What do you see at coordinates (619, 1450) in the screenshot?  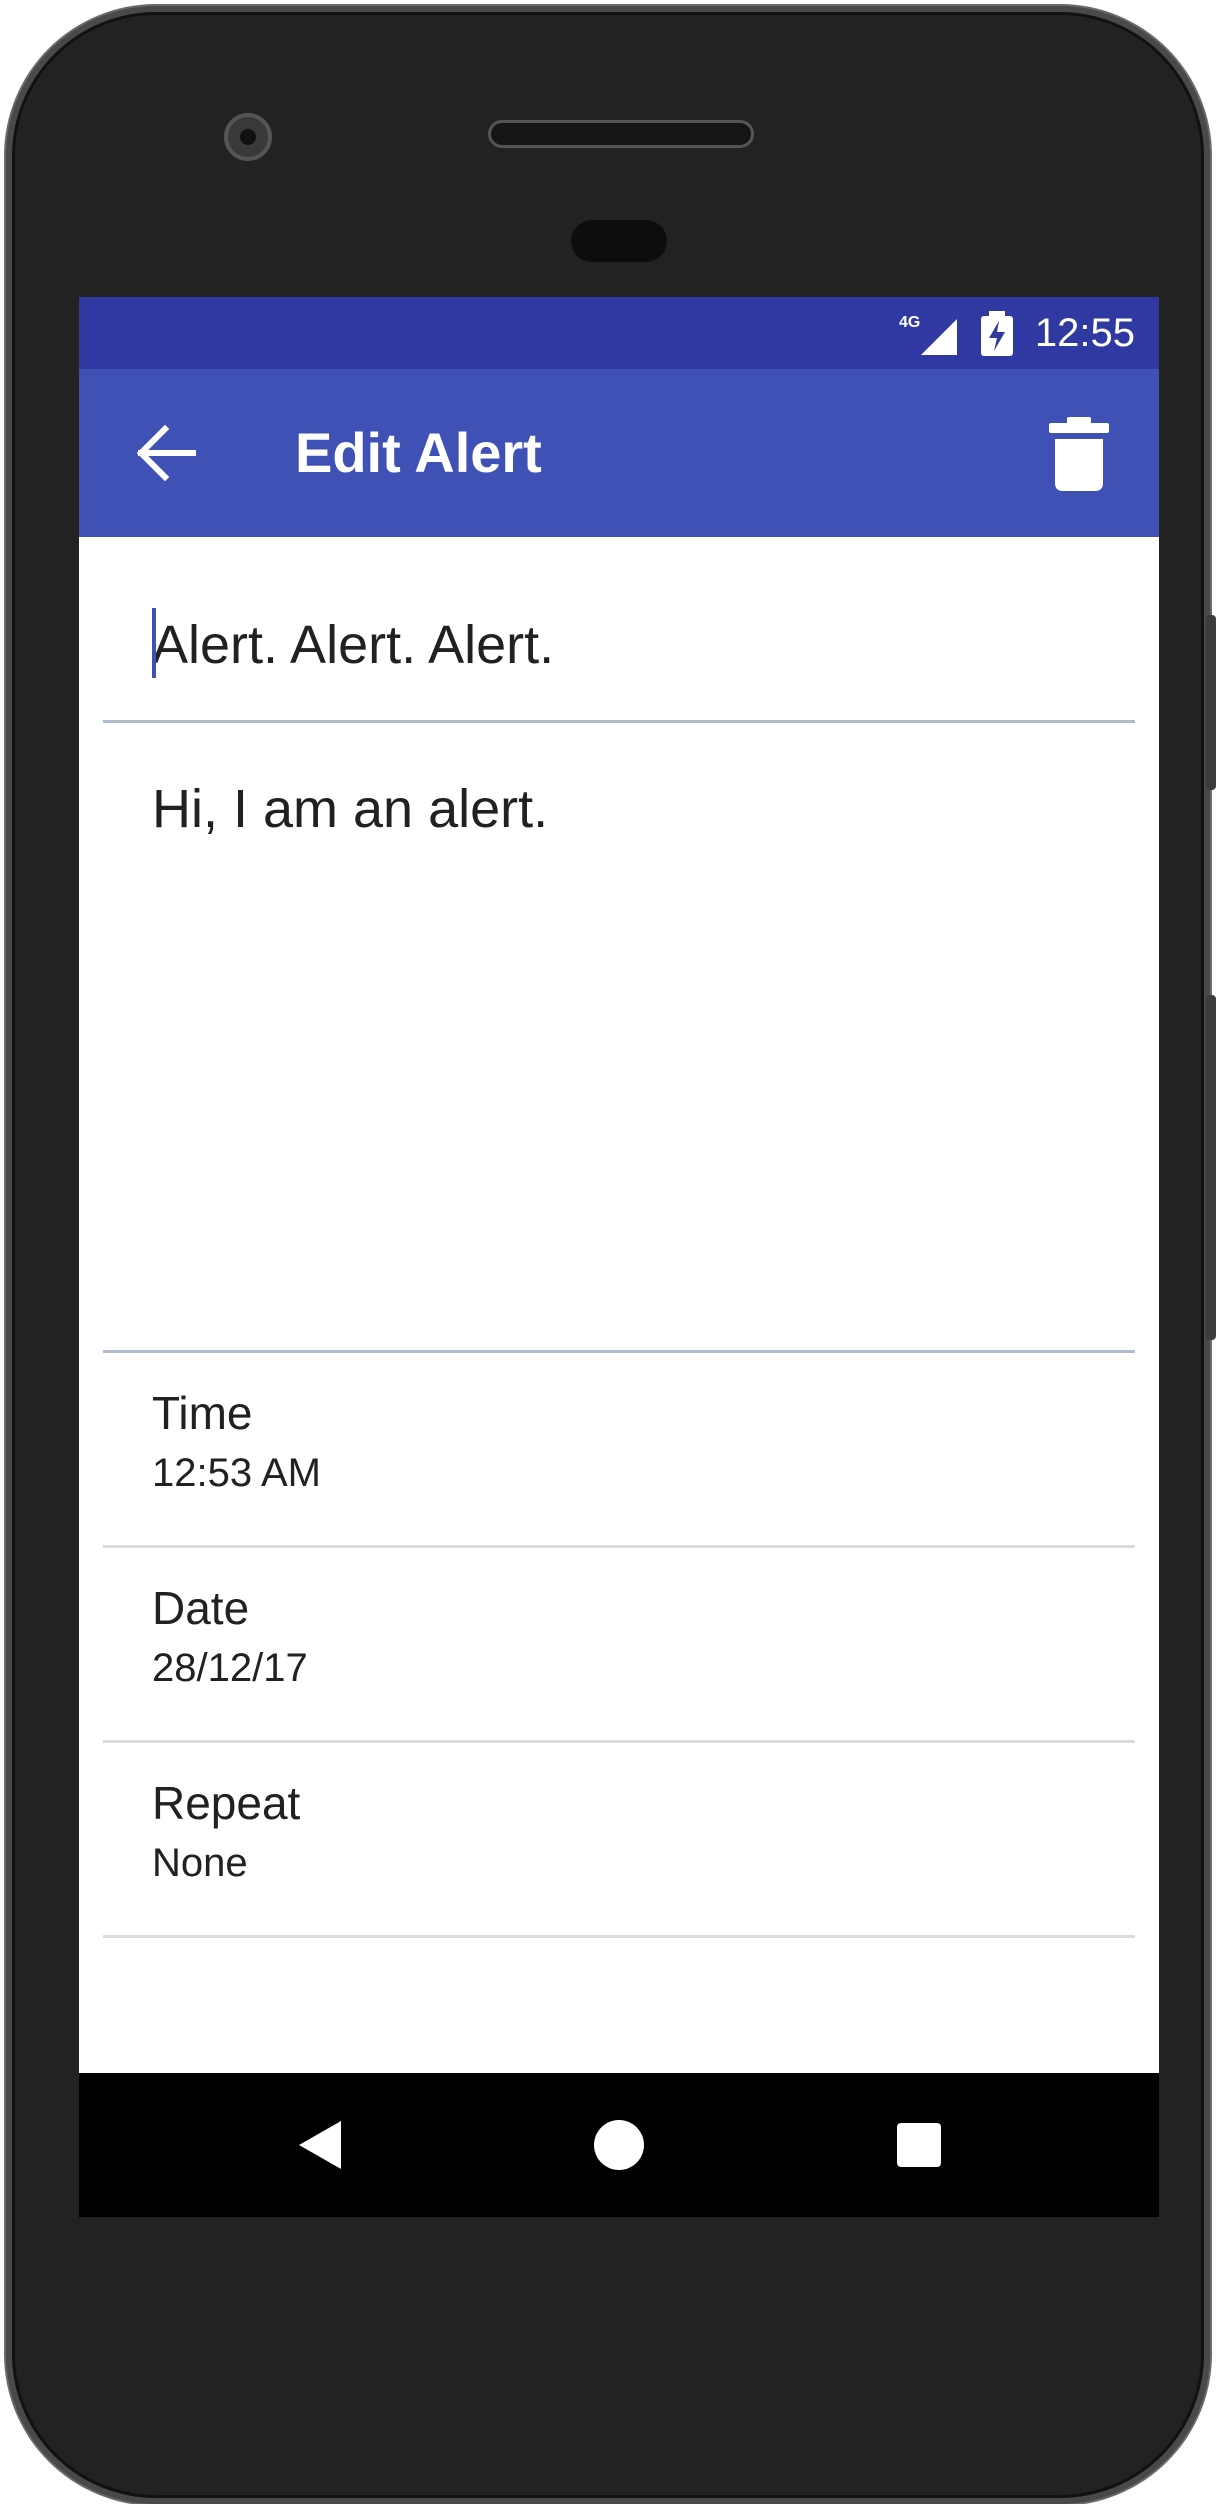 I see `time-setting-row: Time 12:53 AM` at bounding box center [619, 1450].